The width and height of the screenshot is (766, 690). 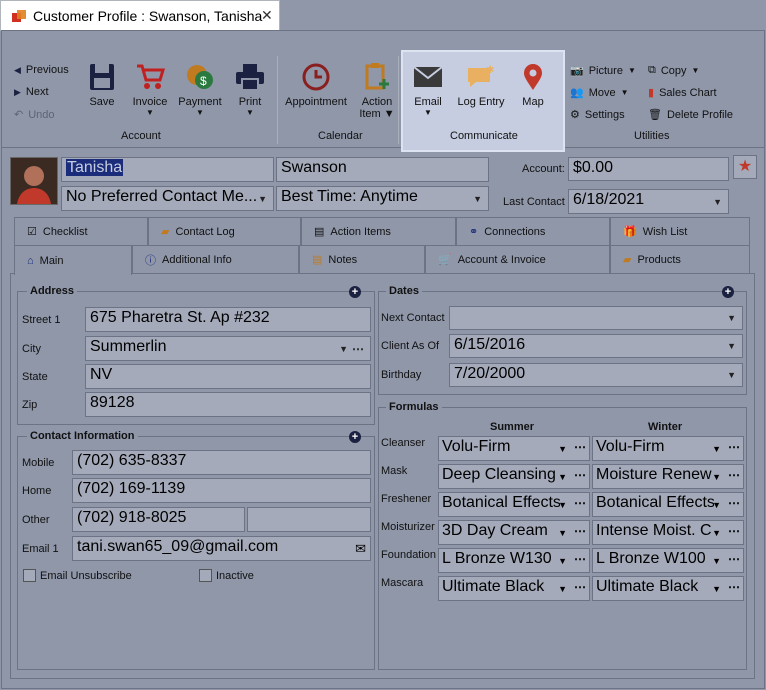 I want to click on street-field: 675 Pharetra St. Ap #232, so click(x=228, y=319).